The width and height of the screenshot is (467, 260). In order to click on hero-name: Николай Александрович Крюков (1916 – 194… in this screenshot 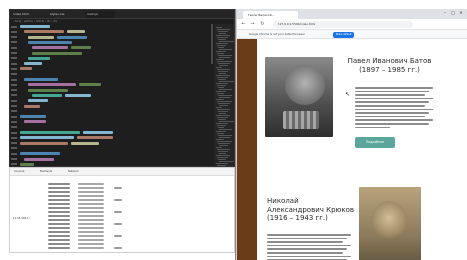, I will do `click(312, 210)`.